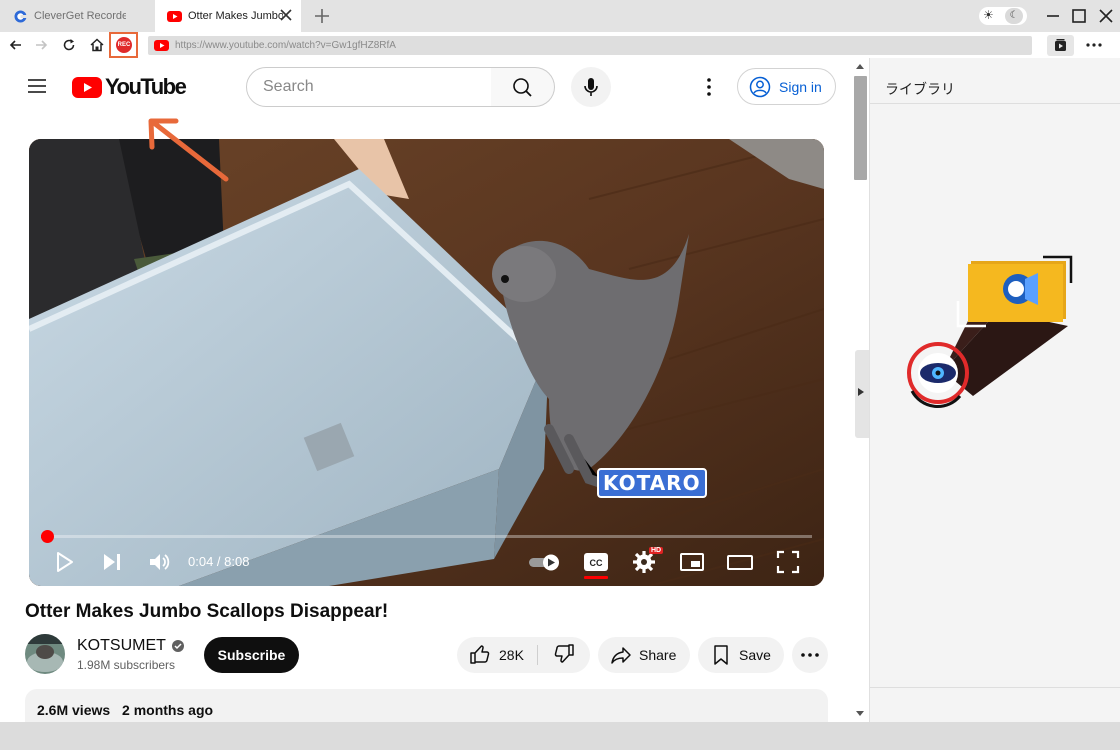 This screenshot has width=1120, height=750. Describe the element at coordinates (760, 86) in the screenshot. I see `account-icon` at that location.